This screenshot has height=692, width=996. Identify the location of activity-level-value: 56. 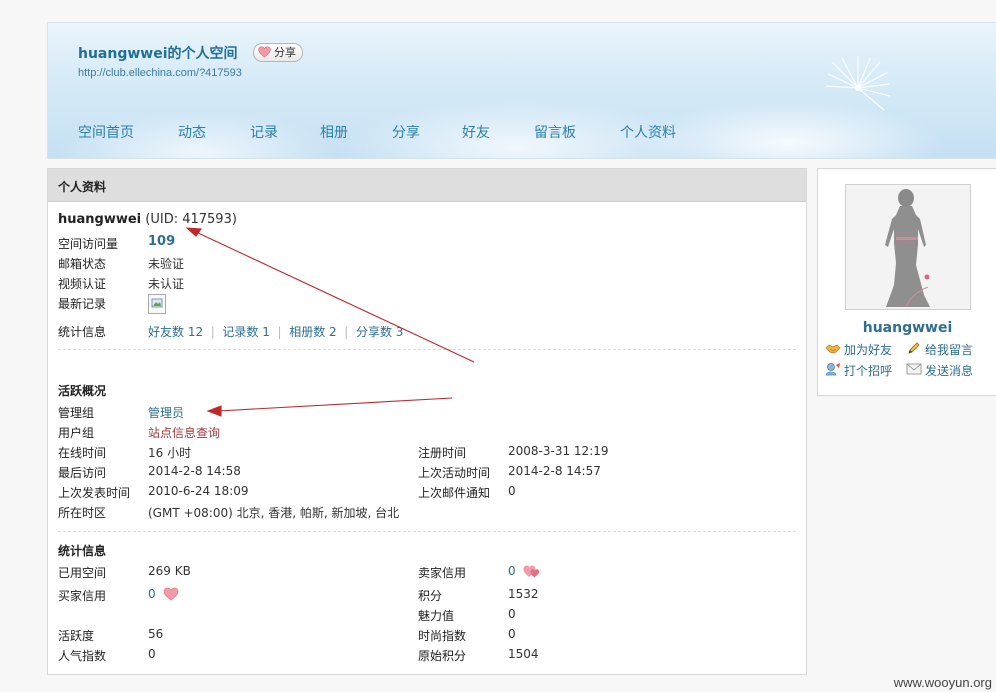
(156, 634).